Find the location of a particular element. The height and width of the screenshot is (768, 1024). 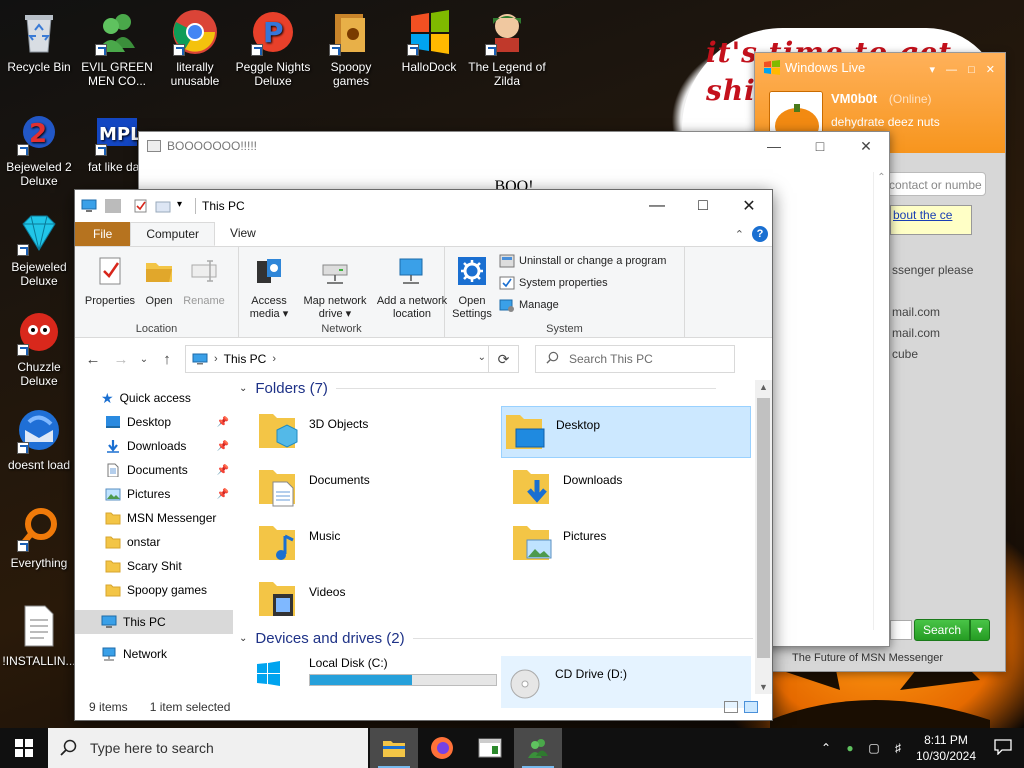

taskbar-app-msn-messenger is located at coordinates (538, 748).